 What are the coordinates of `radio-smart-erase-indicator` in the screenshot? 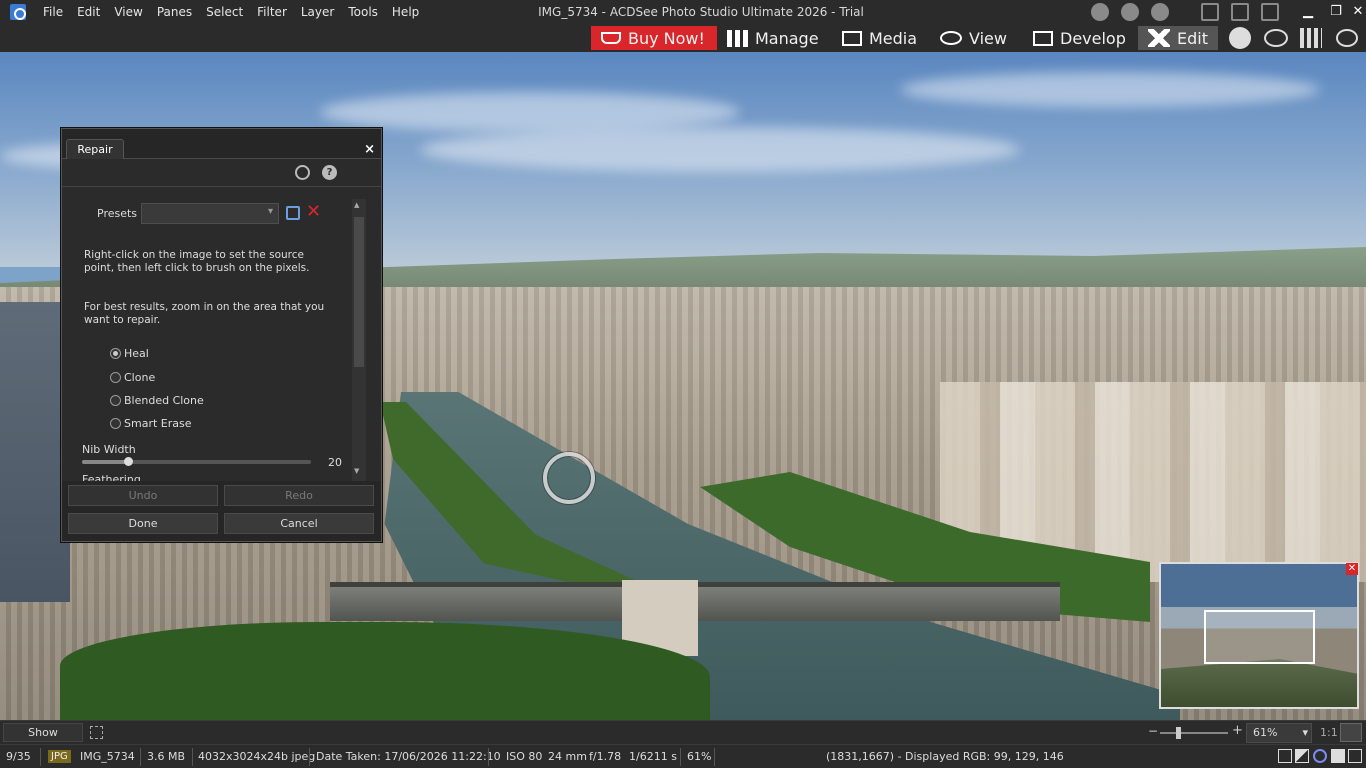 It's located at (115, 423).